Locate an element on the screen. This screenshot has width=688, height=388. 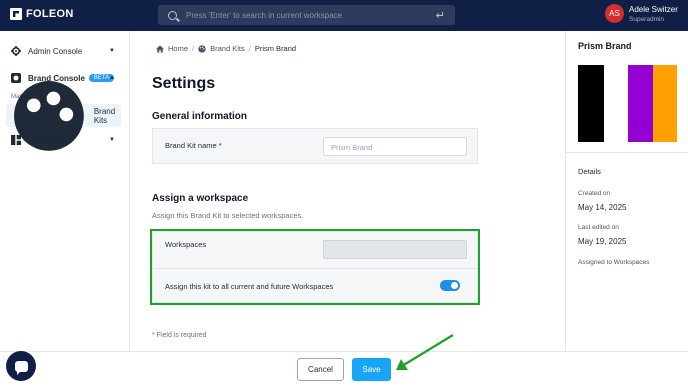
divider is located at coordinates (627, 152).